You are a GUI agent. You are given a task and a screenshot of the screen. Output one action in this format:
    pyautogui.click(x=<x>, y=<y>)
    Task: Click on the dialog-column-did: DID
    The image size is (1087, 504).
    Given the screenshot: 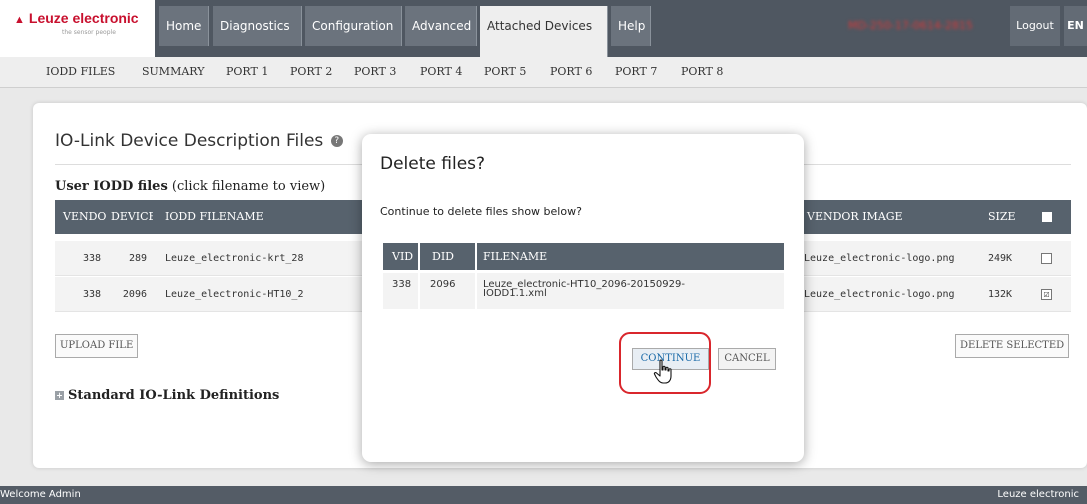 What is the action you would take?
    pyautogui.click(x=447, y=256)
    